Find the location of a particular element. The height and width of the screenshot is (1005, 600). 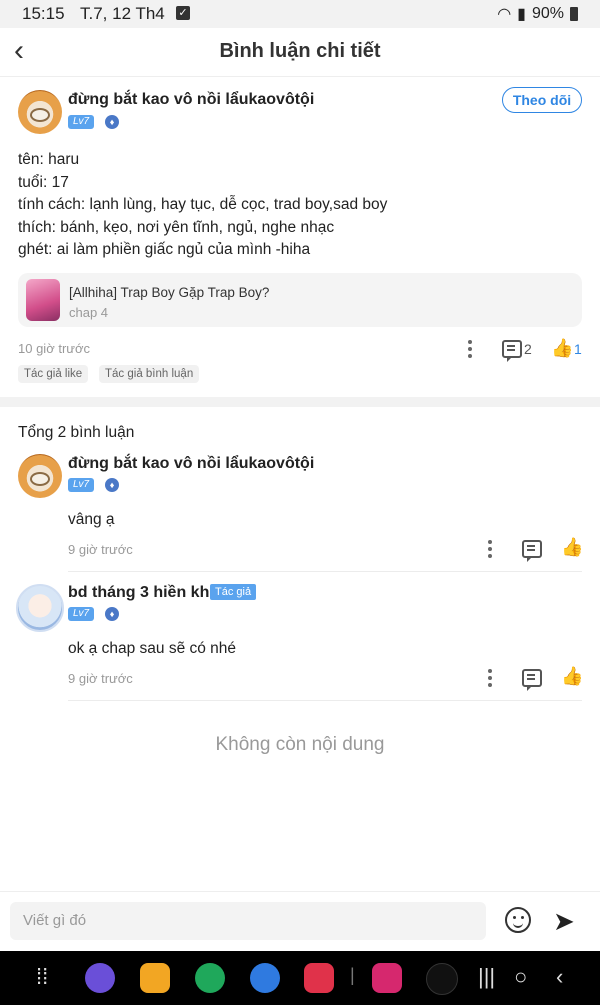

post-username: đừng bắt kao vô nồi lẩukaovôtội is located at coordinates (191, 100).